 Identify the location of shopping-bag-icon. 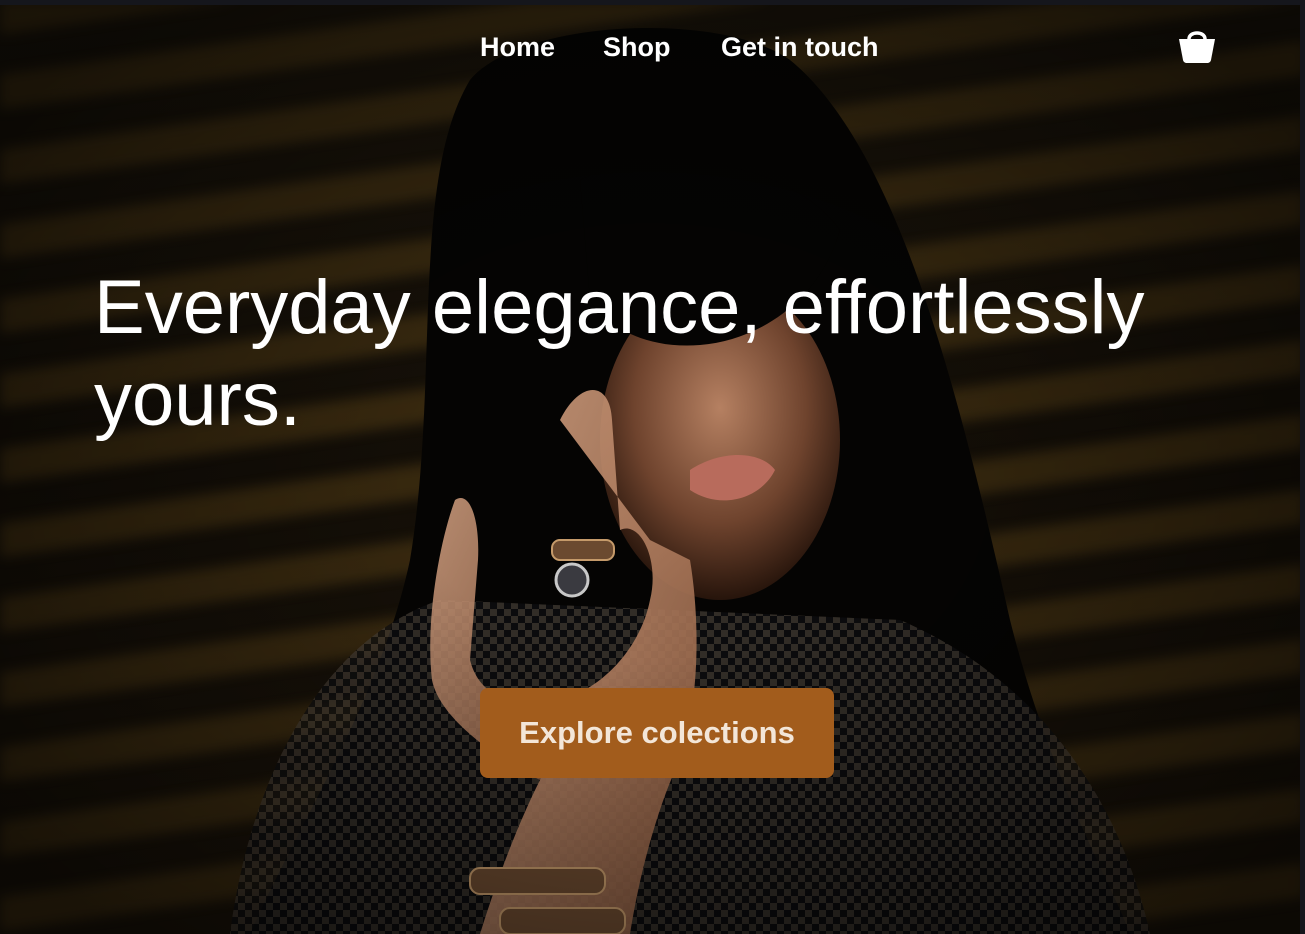
(1197, 45).